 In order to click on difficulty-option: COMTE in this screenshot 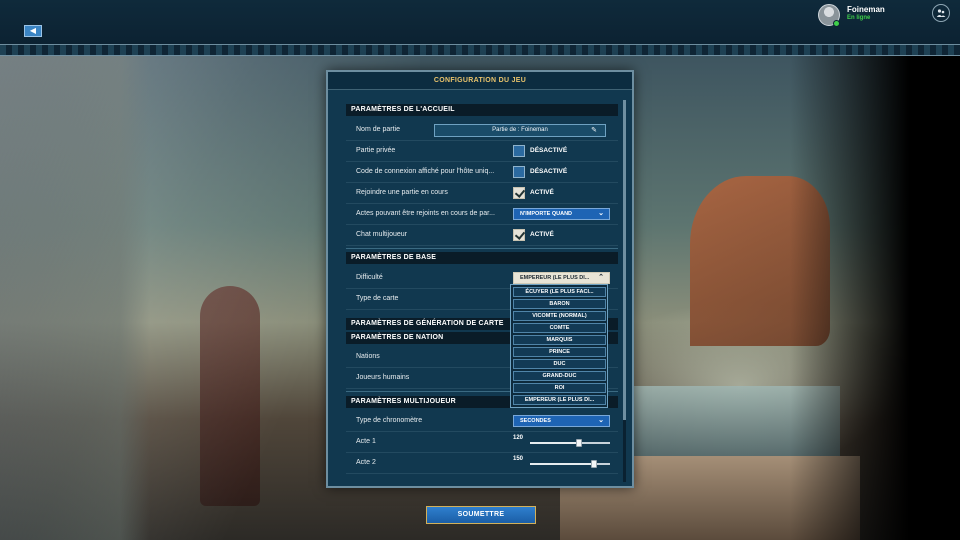, I will do `click(559, 328)`.